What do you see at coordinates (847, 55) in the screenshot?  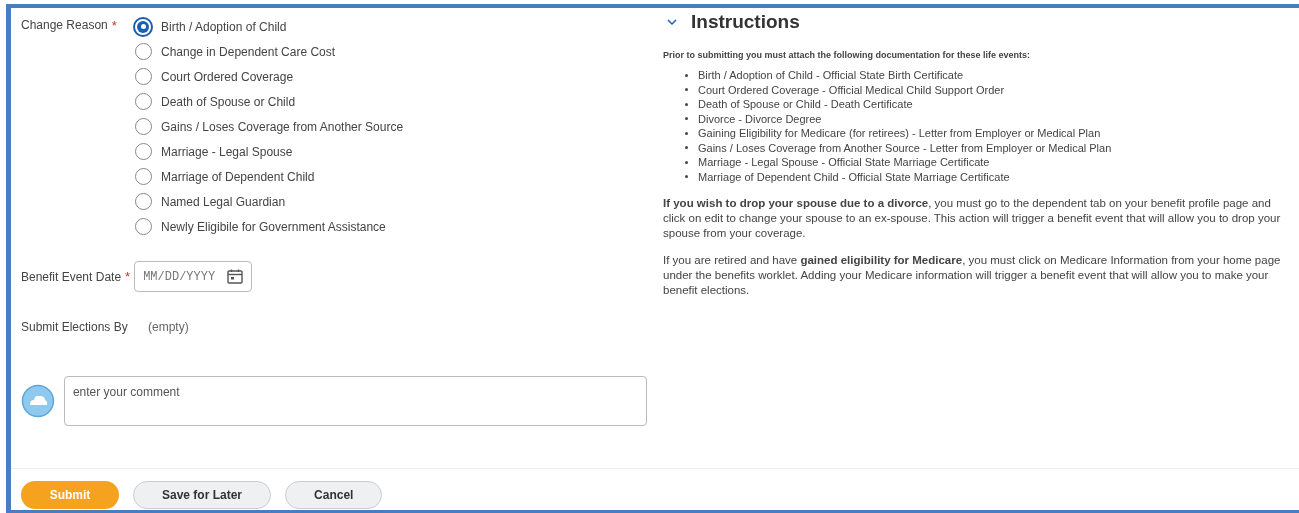 I see `instructions-intro: Prior to submitting you must attach the following documentation for these life events:` at bounding box center [847, 55].